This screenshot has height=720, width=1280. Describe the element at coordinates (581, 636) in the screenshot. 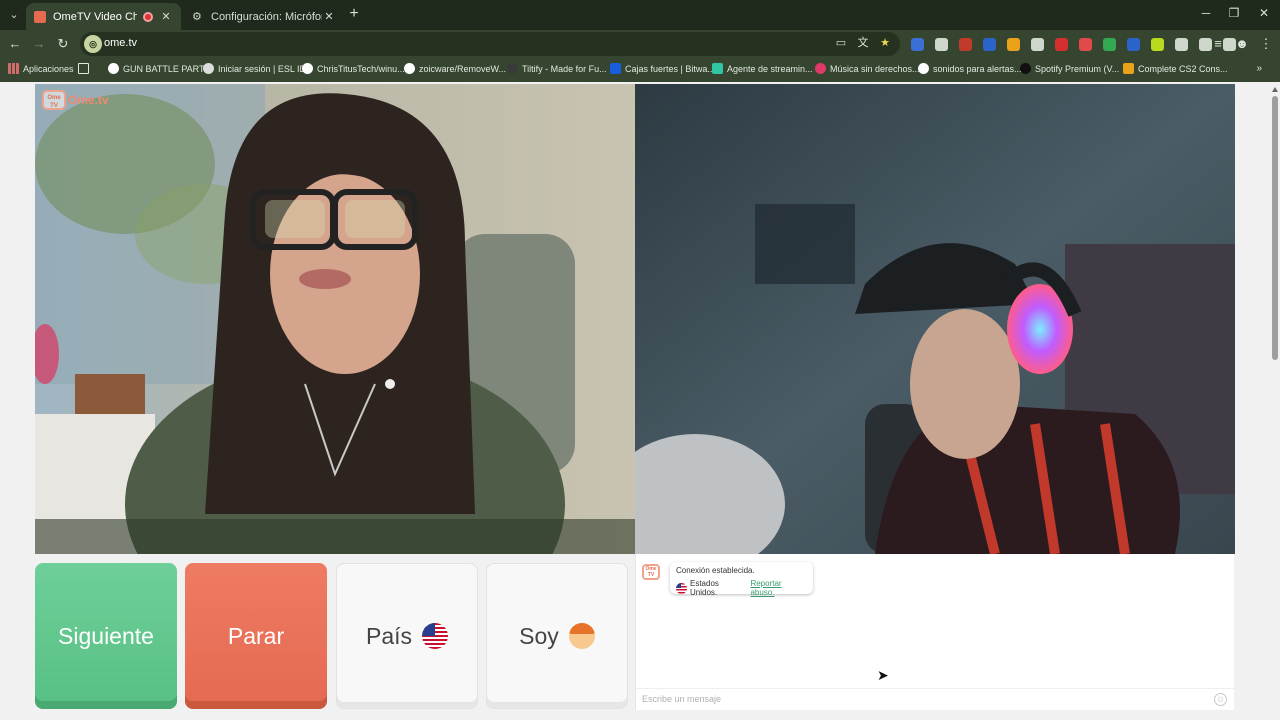

I see `boy-emoji-icon` at that location.